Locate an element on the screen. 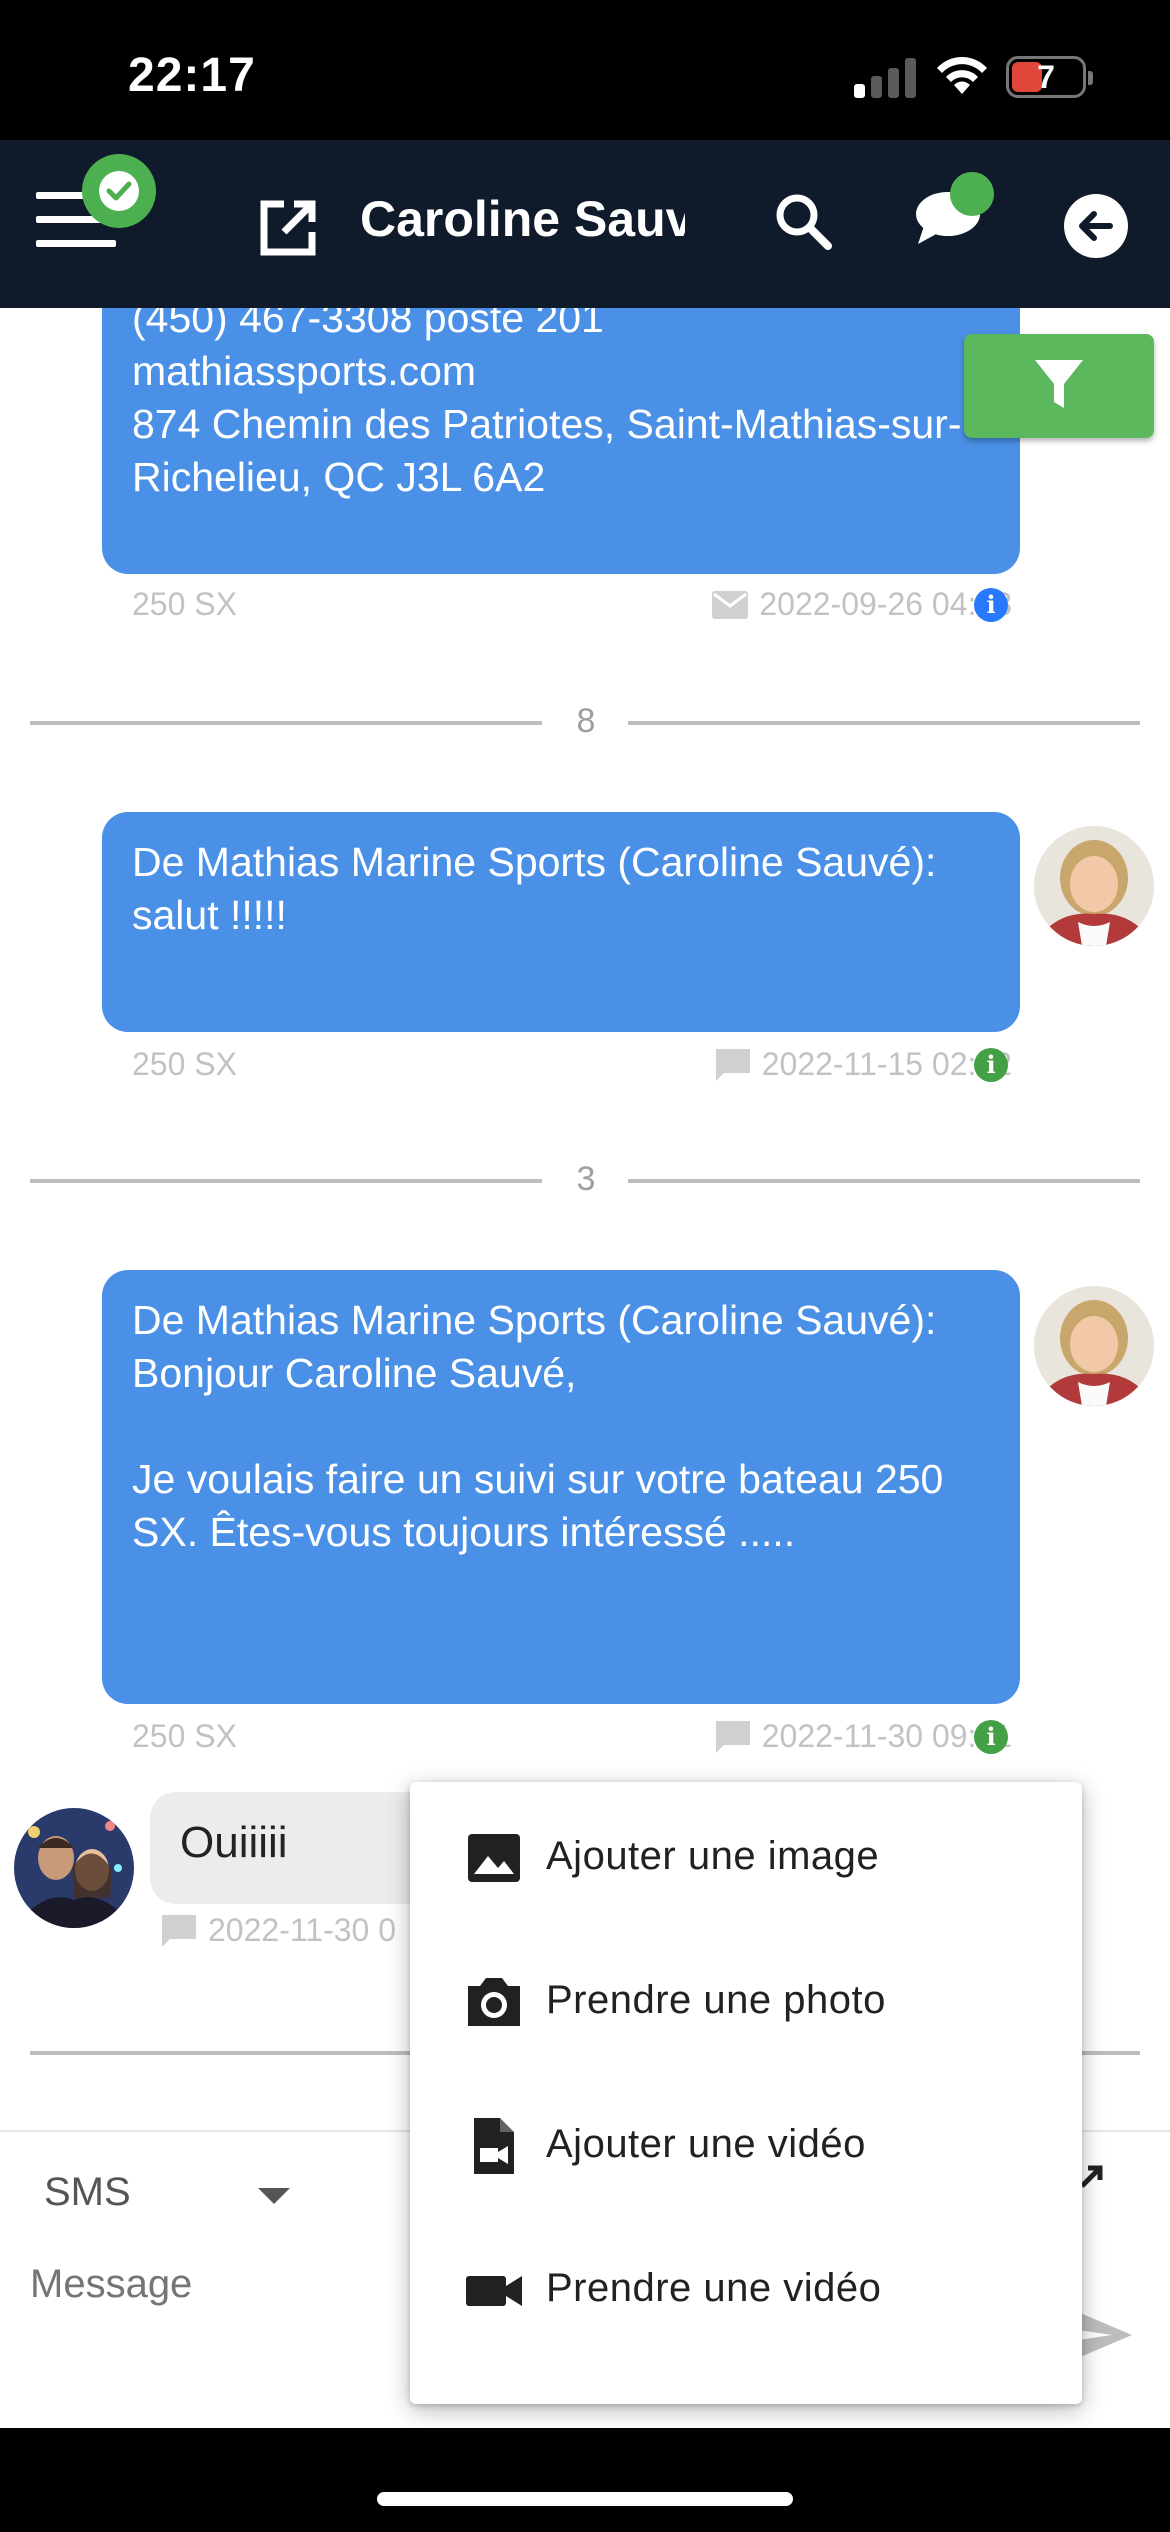 The image size is (1170, 2532). date-divider: 8 is located at coordinates (585, 722).